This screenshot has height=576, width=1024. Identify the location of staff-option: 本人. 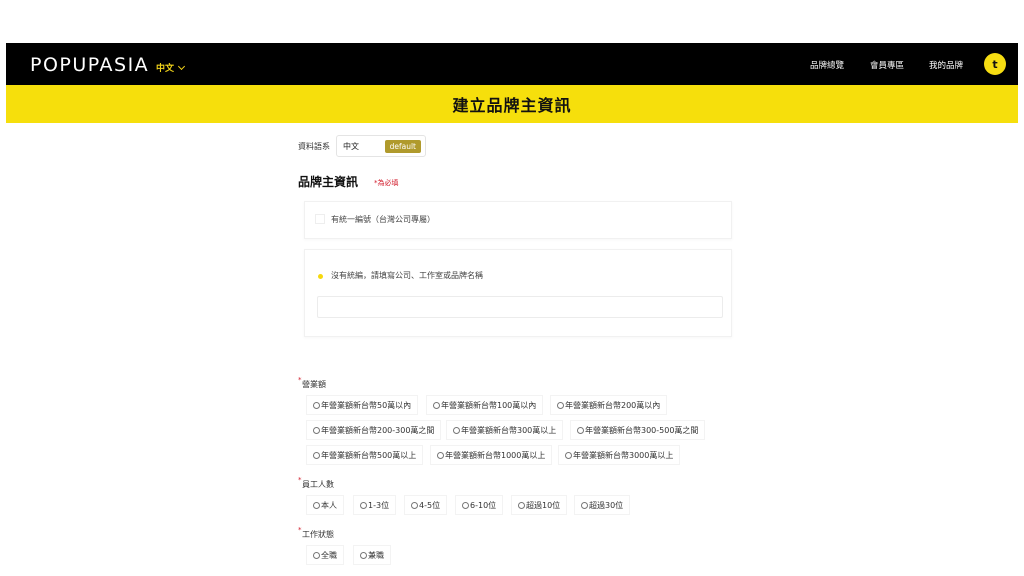
(325, 505).